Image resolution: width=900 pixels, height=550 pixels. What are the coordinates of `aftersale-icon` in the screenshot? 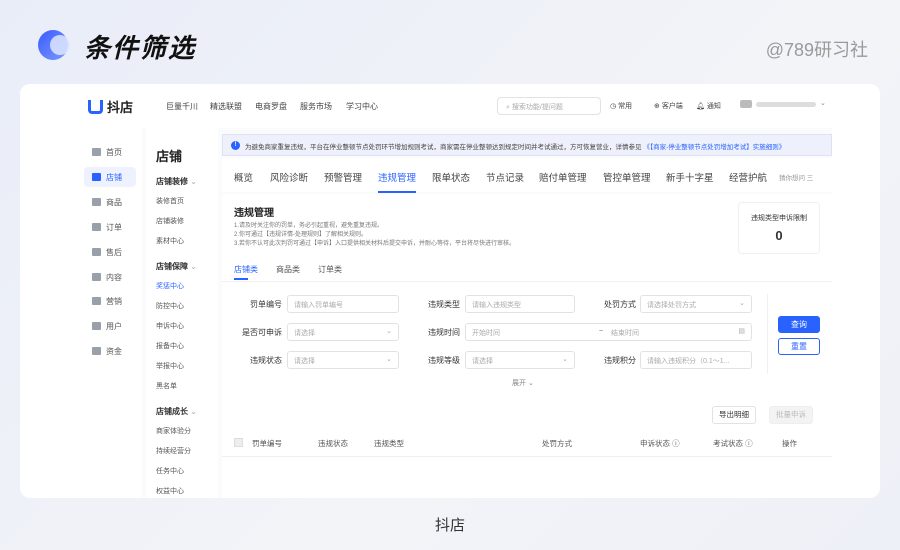 It's located at (96, 252).